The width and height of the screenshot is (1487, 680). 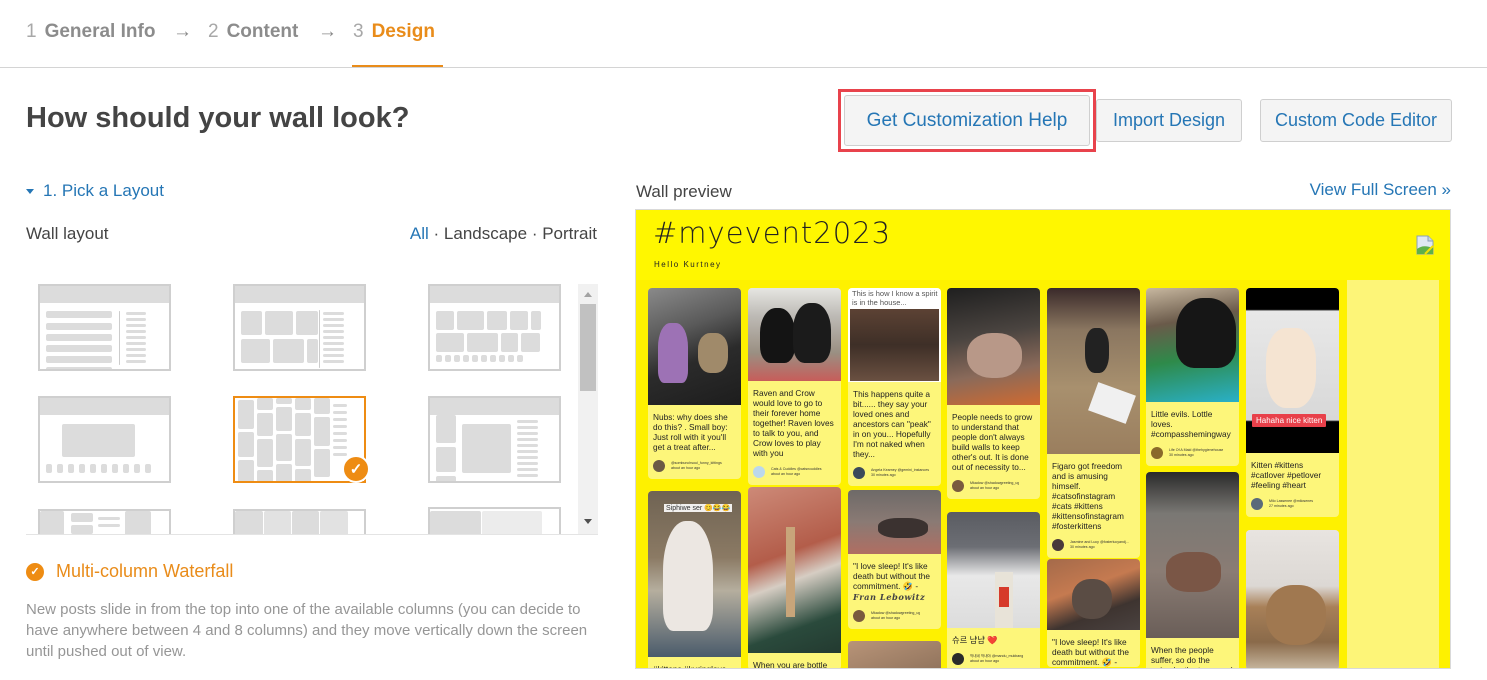 What do you see at coordinates (1425, 245) in the screenshot?
I see `broken-image-icon` at bounding box center [1425, 245].